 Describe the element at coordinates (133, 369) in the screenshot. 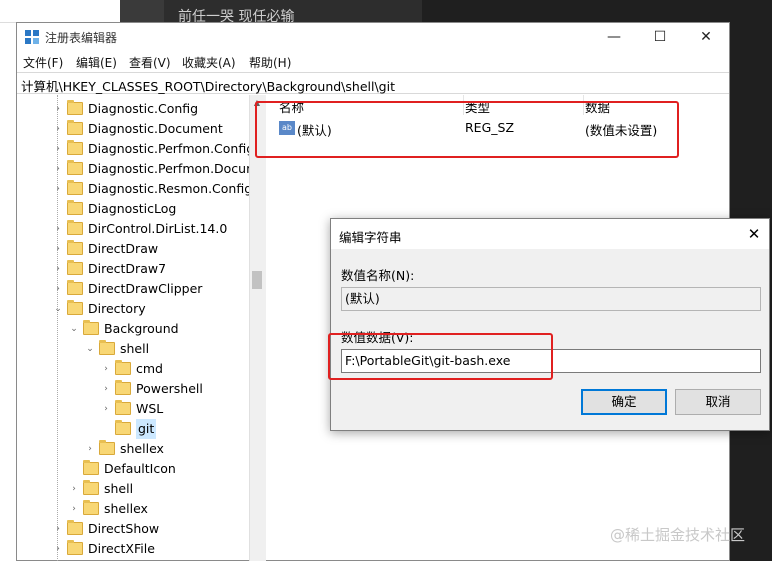

I see `tree-item-cmd: › cmd` at that location.